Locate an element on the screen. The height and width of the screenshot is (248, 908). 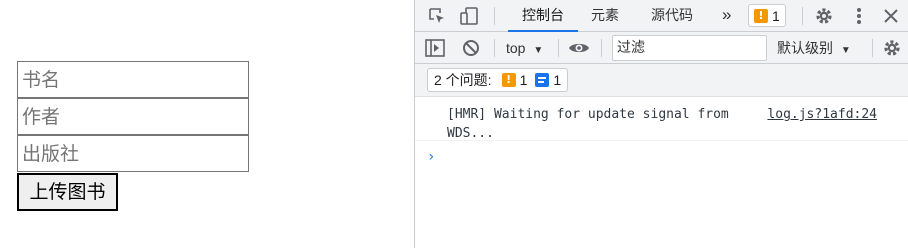
author-input is located at coordinates (133, 116).